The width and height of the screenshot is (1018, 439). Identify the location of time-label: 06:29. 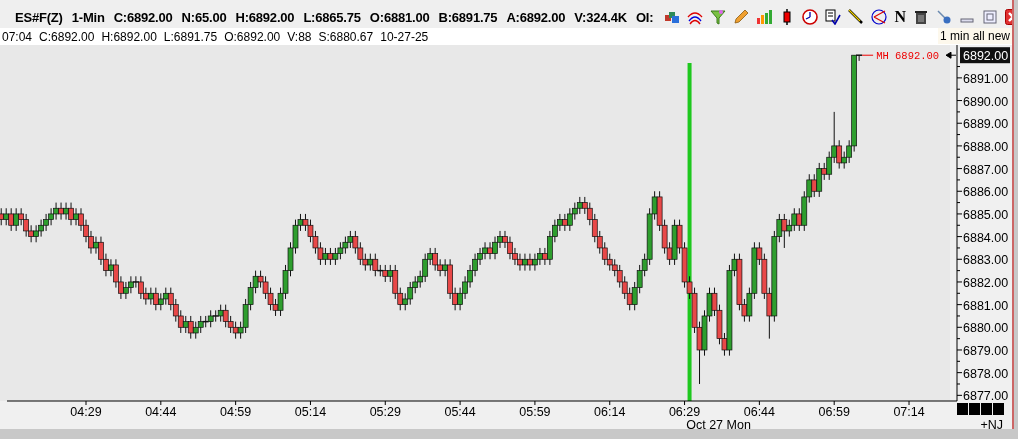
(684, 412).